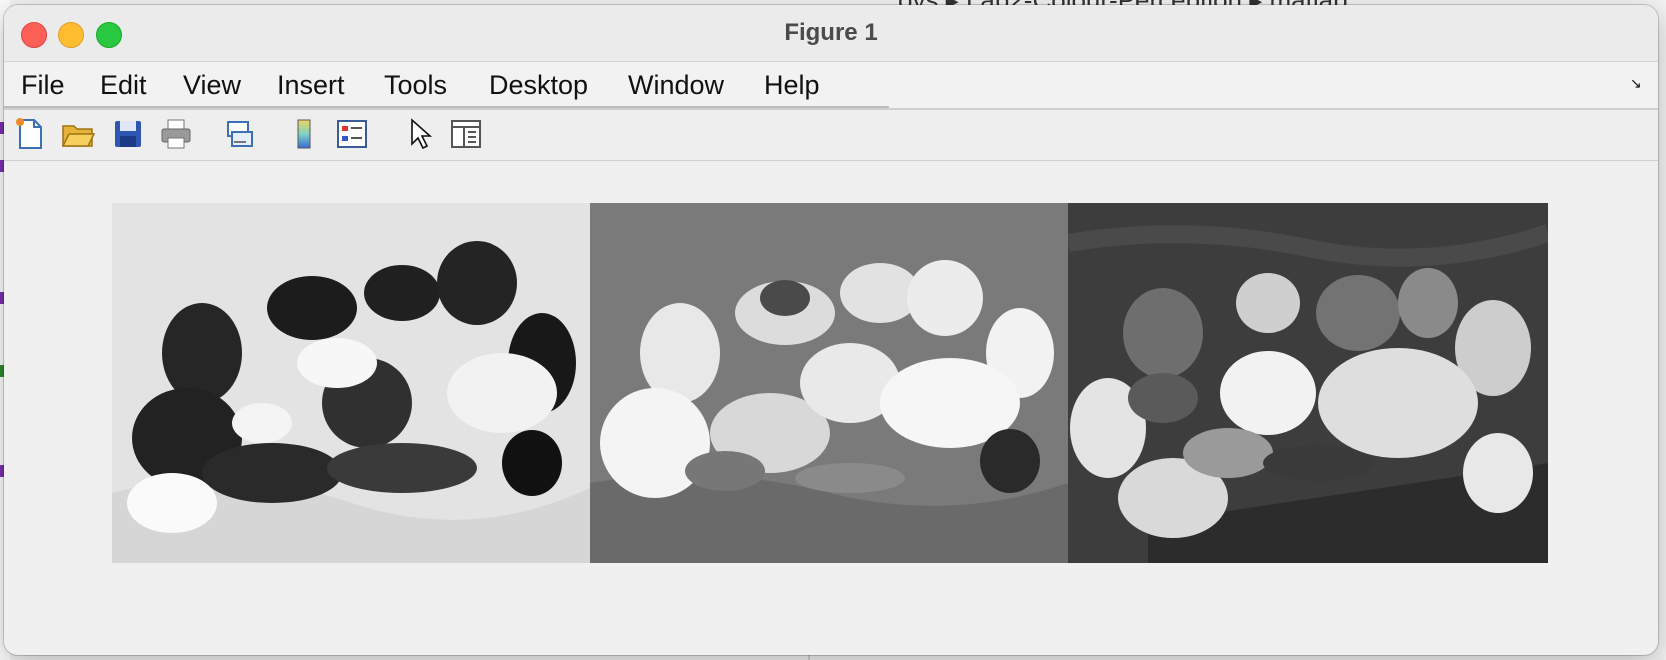  What do you see at coordinates (304, 134) in the screenshot?
I see `colorbar-icon` at bounding box center [304, 134].